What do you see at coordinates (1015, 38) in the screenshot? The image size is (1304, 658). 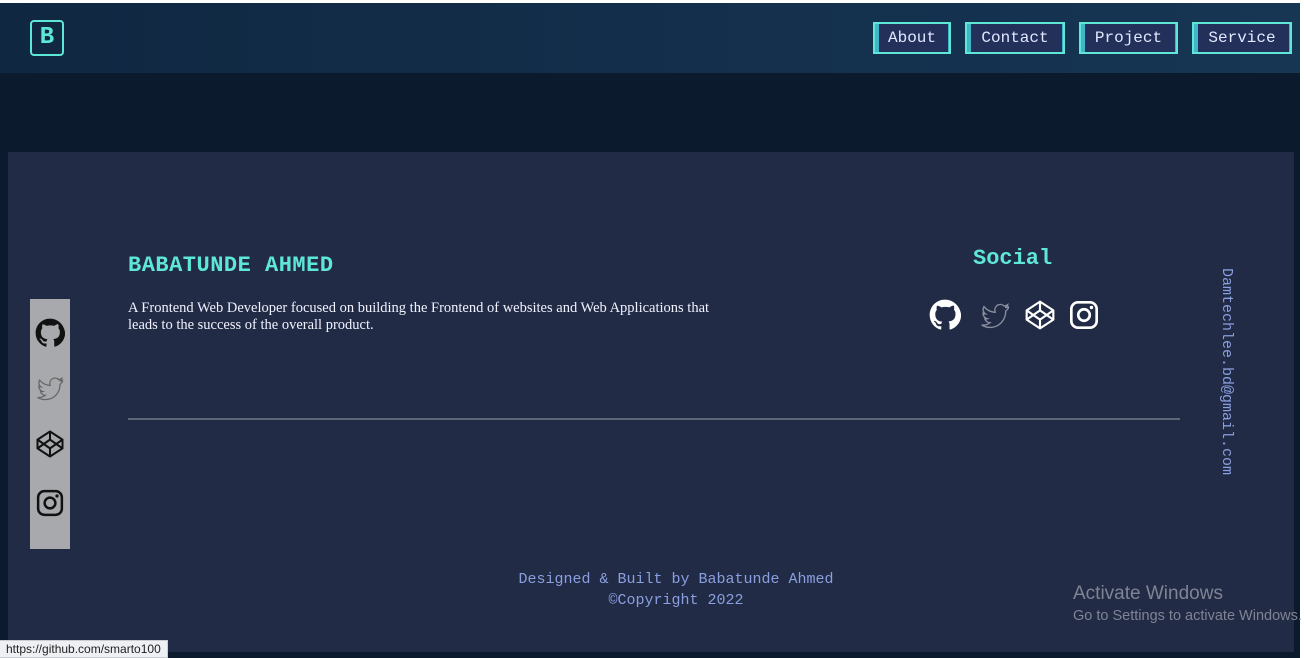 I see `nav-contact-button: Contact` at bounding box center [1015, 38].